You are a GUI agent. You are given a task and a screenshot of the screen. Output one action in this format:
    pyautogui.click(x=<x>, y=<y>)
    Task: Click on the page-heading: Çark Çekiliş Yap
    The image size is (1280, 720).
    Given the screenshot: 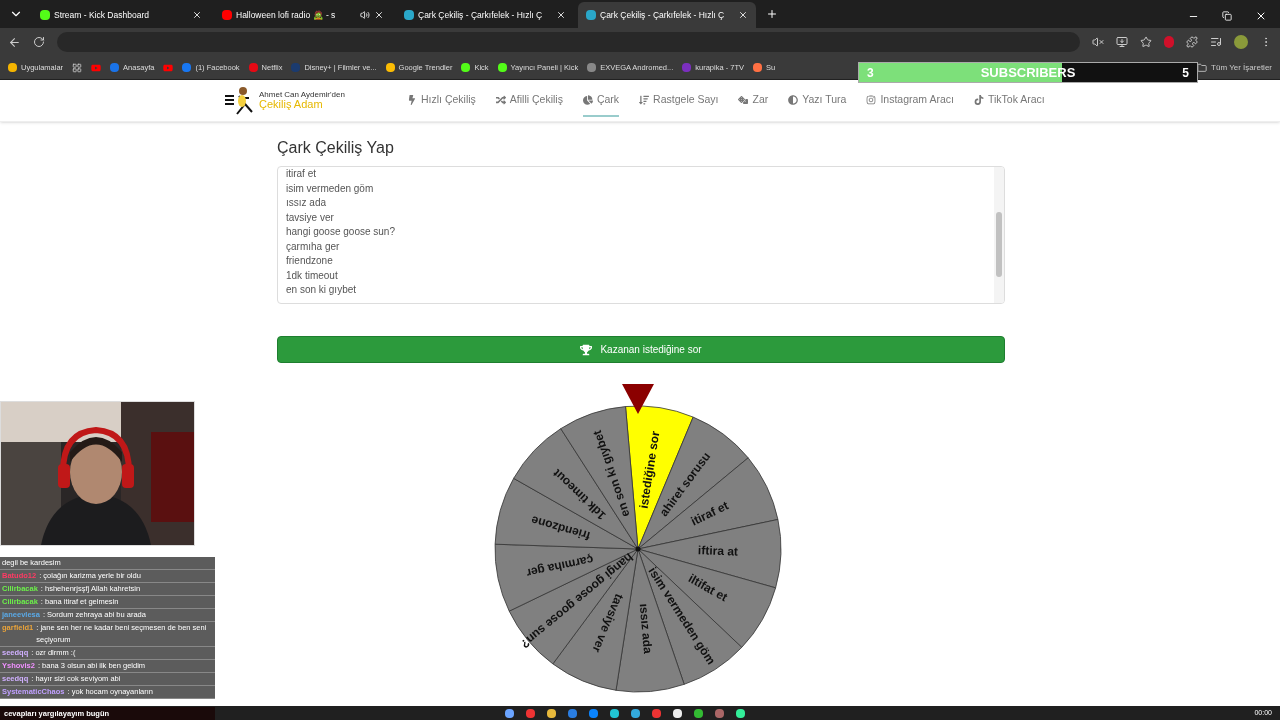 What is the action you would take?
    pyautogui.click(x=336, y=148)
    